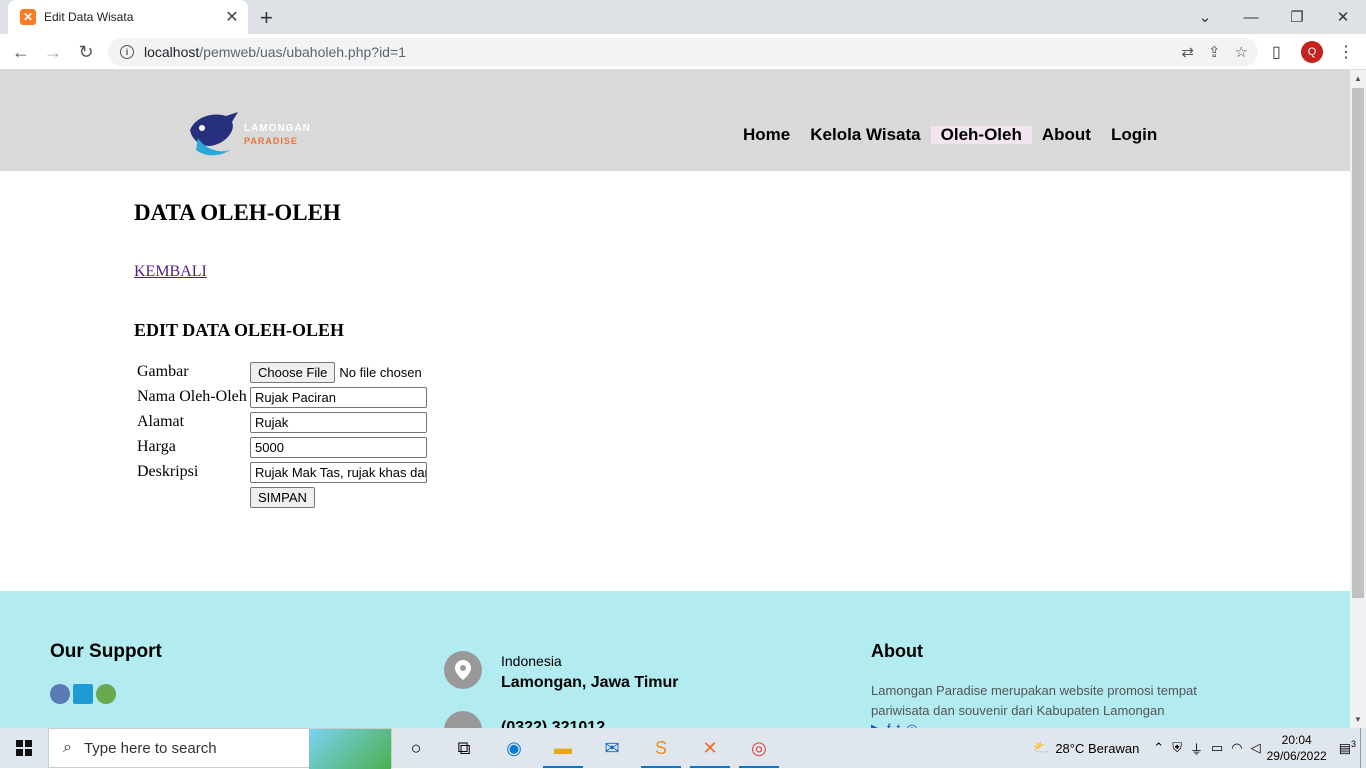  I want to click on tab-search-icon: ⌄, so click(1205, 17).